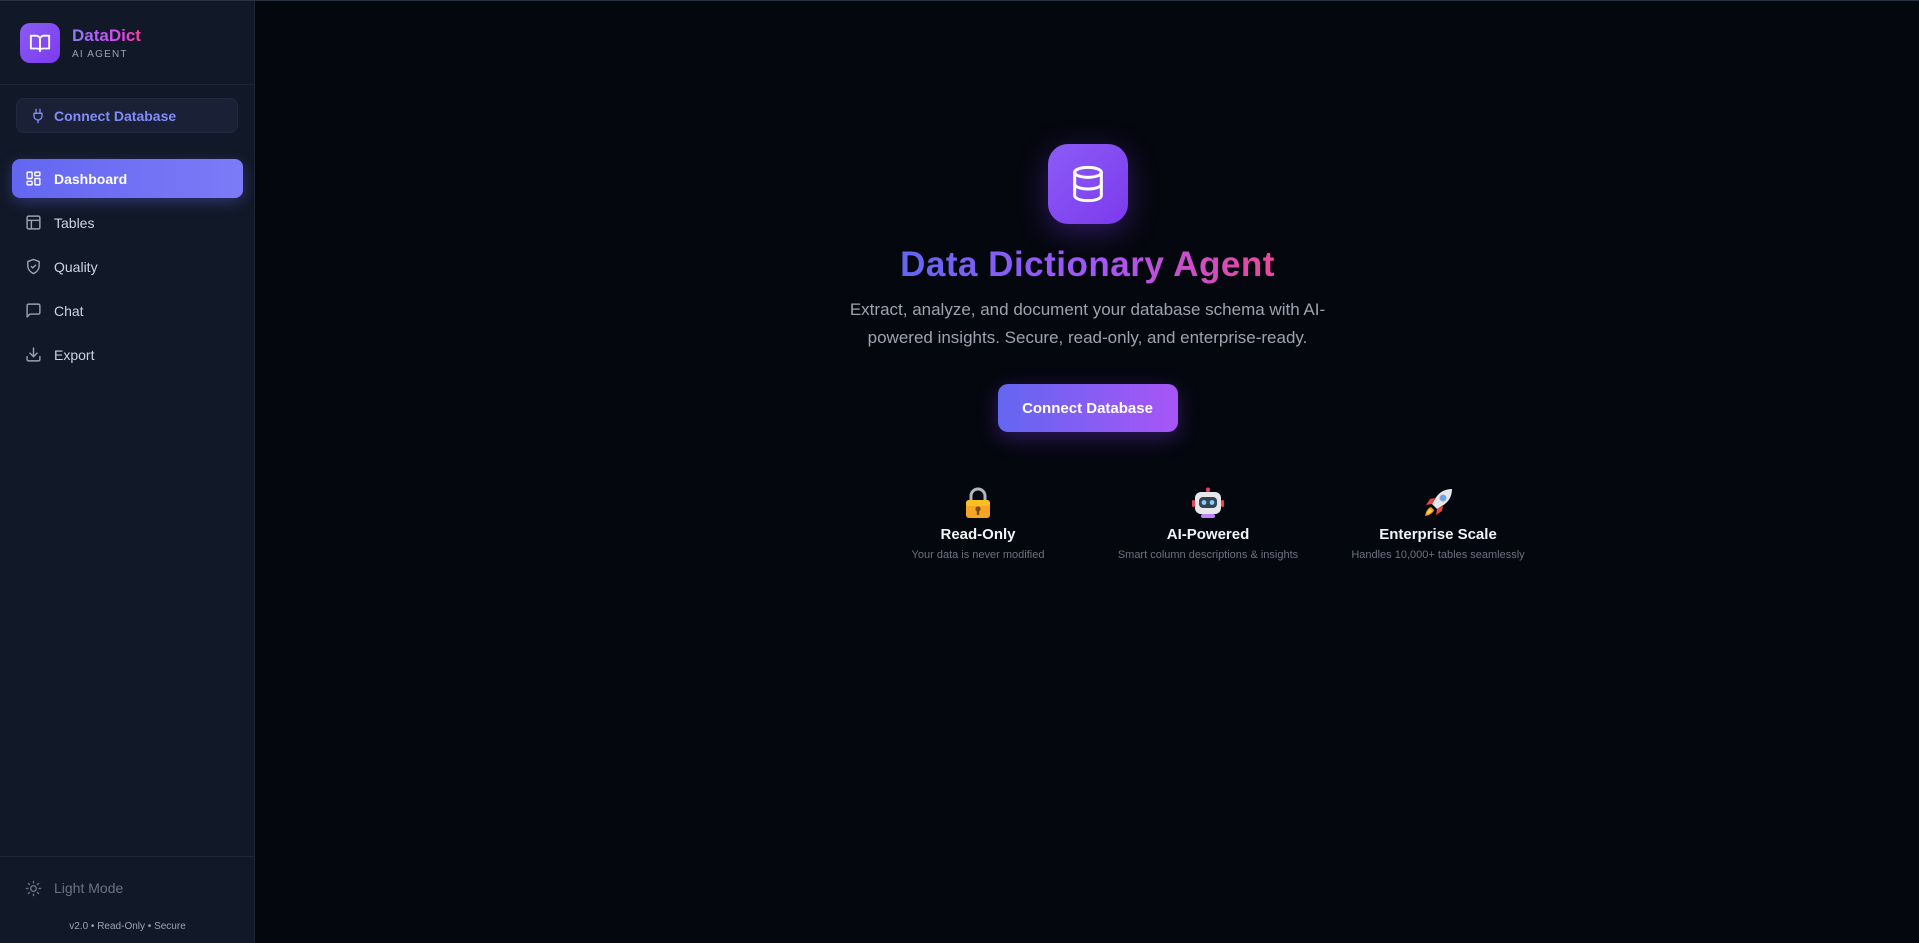 The height and width of the screenshot is (943, 1919). What do you see at coordinates (69, 310) in the screenshot?
I see `sidebar-item-label: Chat` at bounding box center [69, 310].